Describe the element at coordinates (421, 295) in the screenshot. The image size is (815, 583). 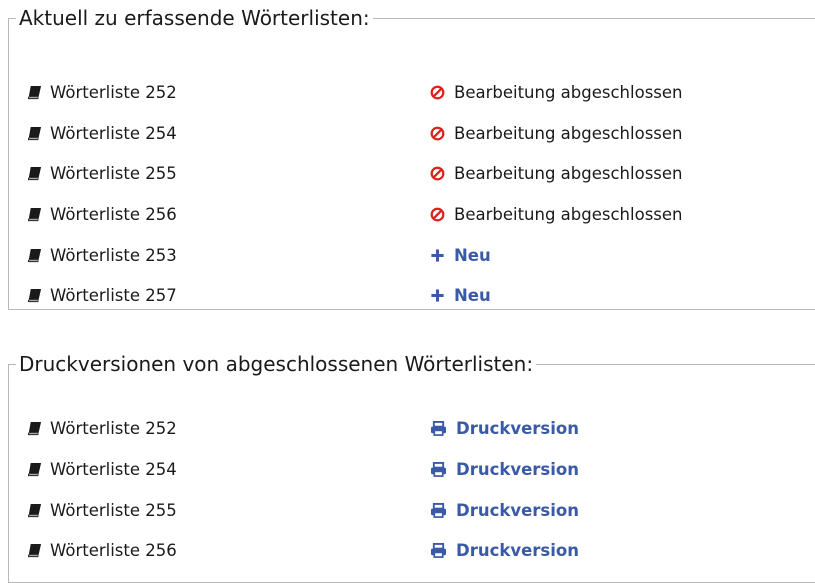
I see `wordlist-row: Wörterliste 257 Neu` at that location.